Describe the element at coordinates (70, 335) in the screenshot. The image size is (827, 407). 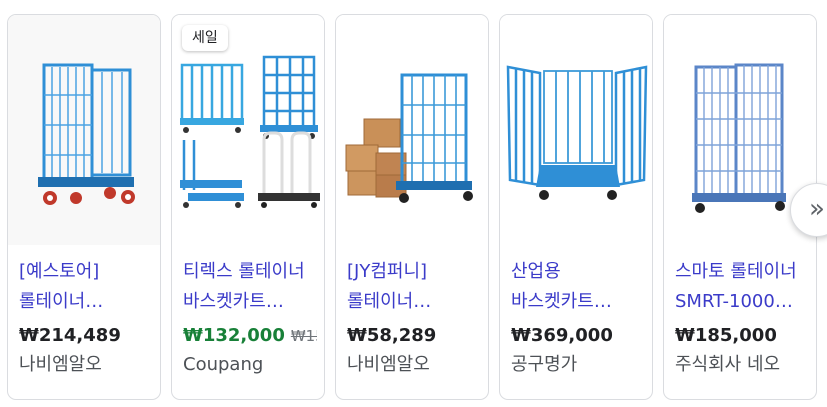
I see `product-price: ₩214,489` at that location.